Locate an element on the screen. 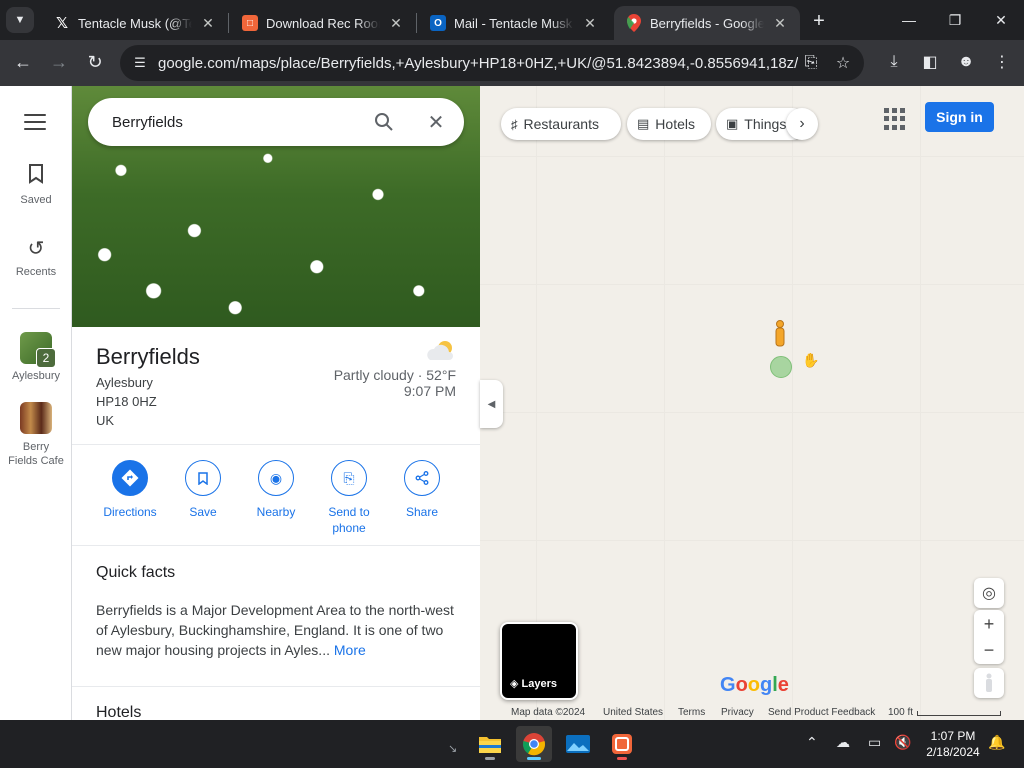 This screenshot has height=768, width=1024. recents-button: ↺ Recents is located at coordinates (36, 257).